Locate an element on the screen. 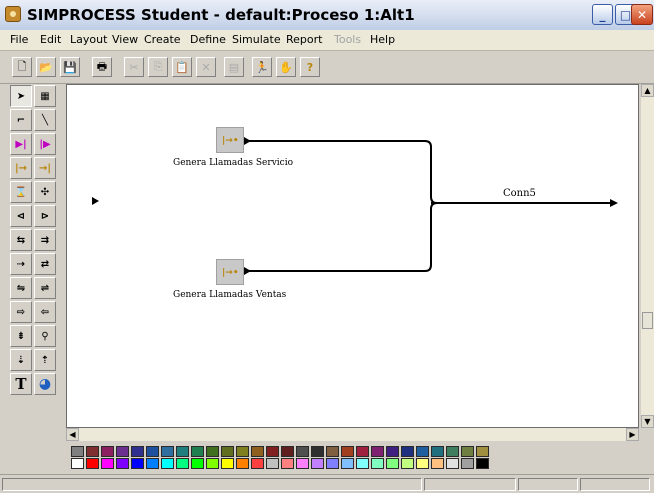 Image resolution: width=654 pixels, height=493 pixels. batch-tool: ⇉ is located at coordinates (45, 240).